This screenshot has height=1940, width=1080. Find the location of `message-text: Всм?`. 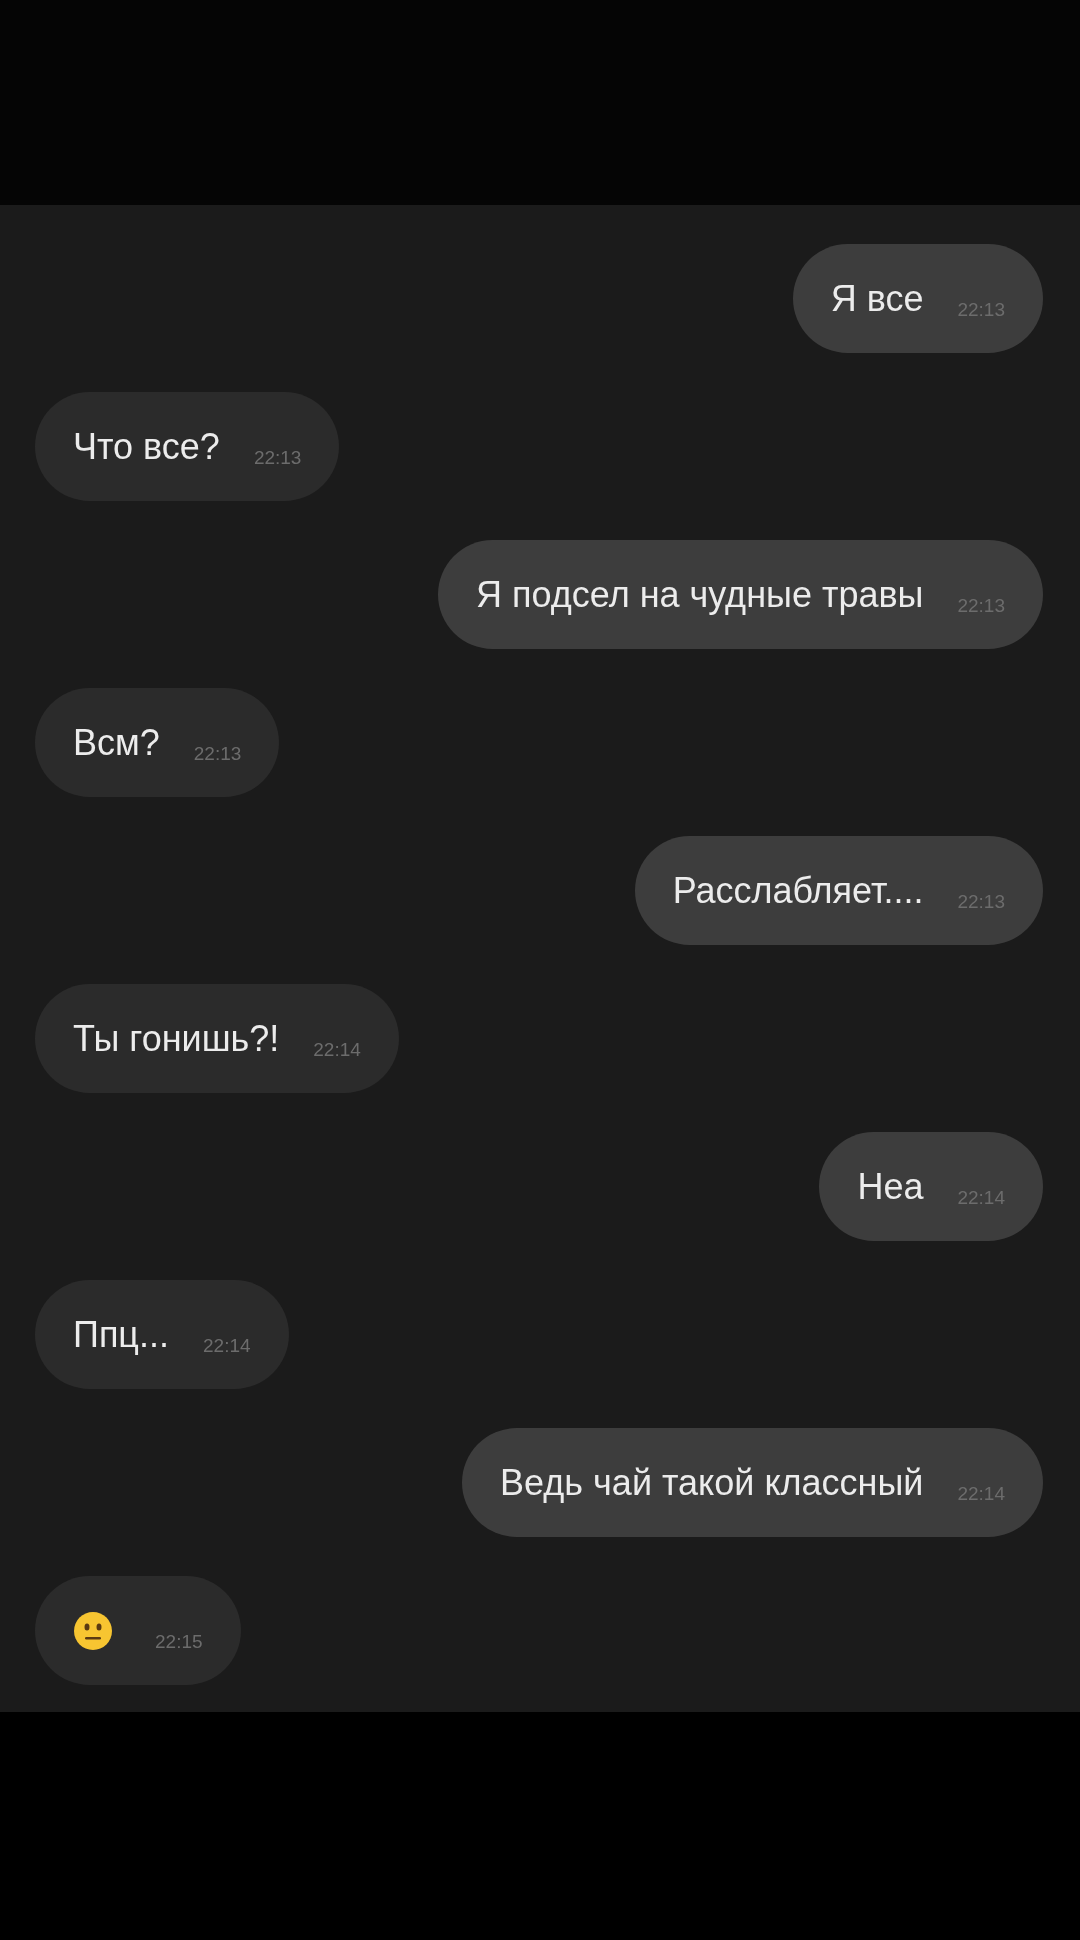

message-text: Всм? is located at coordinates (116, 742).